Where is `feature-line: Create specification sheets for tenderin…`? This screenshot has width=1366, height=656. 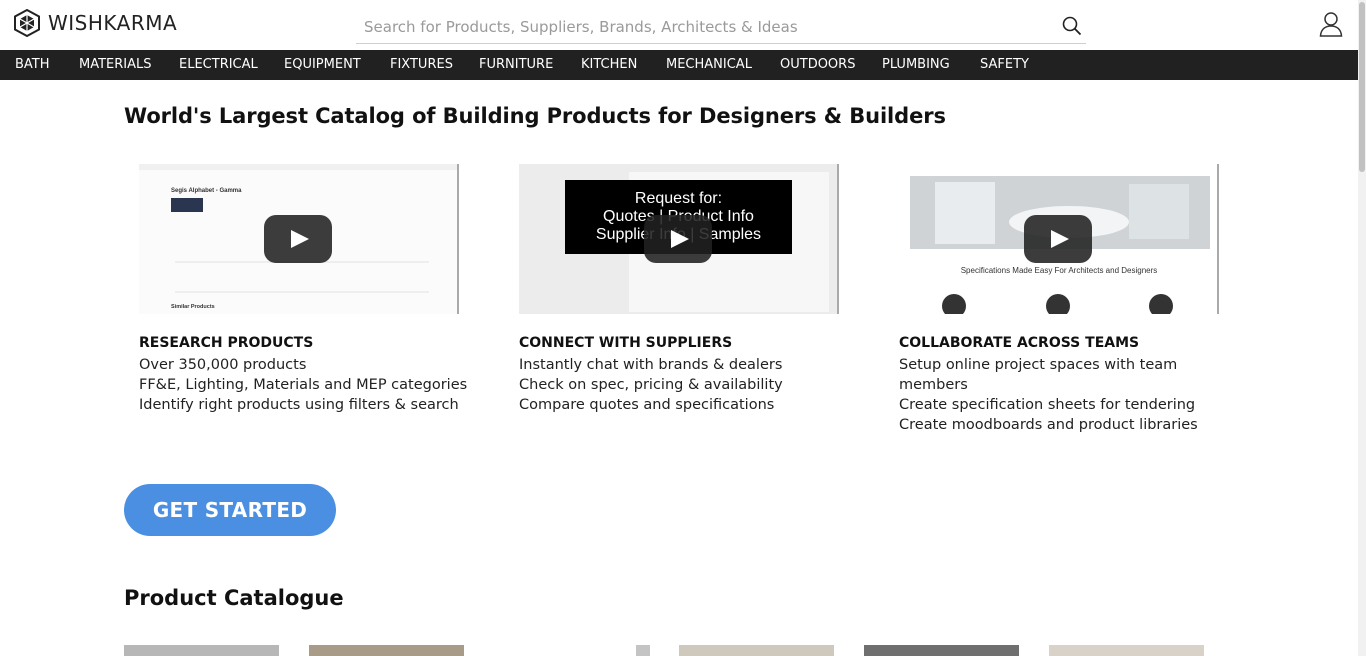
feature-line: Create specification sheets for tenderin… is located at coordinates (1047, 405).